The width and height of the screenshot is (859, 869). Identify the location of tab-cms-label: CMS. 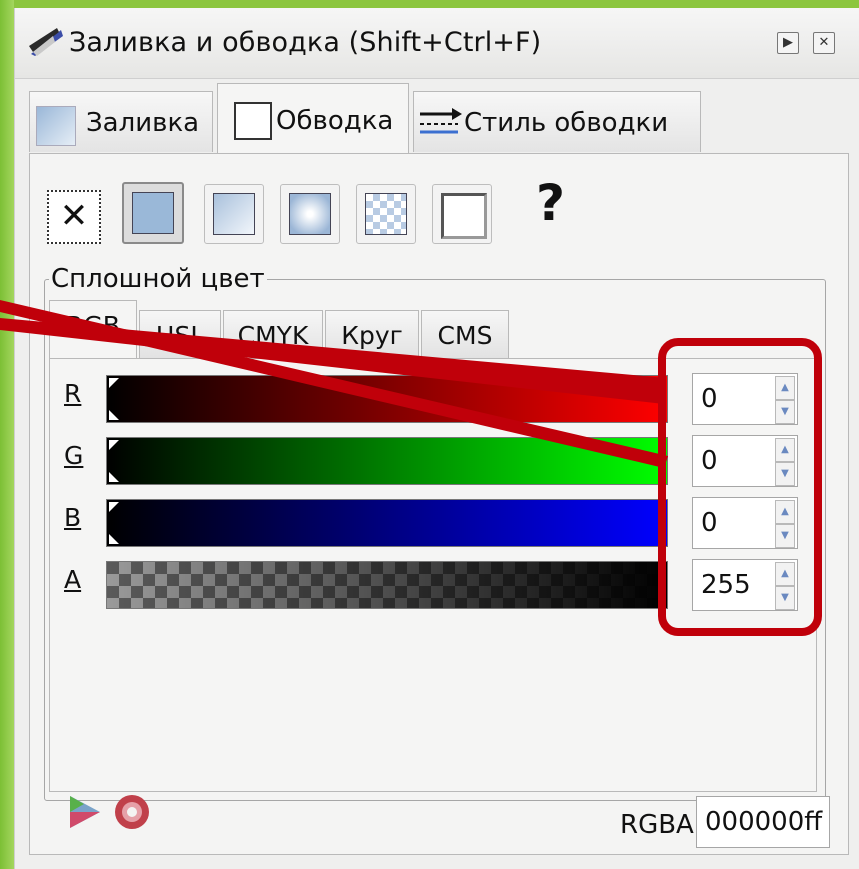
(465, 335).